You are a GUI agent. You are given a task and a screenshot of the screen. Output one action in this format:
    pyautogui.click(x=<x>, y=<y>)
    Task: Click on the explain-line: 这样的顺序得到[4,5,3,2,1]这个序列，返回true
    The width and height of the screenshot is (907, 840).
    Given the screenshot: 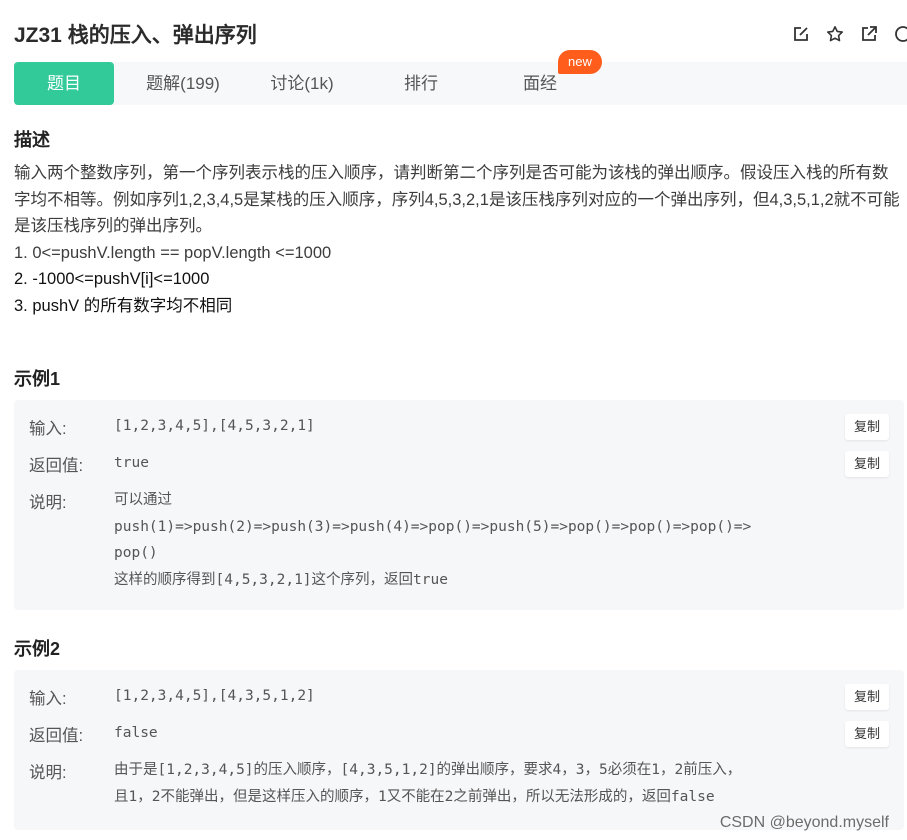 What is the action you would take?
    pyautogui.click(x=281, y=579)
    